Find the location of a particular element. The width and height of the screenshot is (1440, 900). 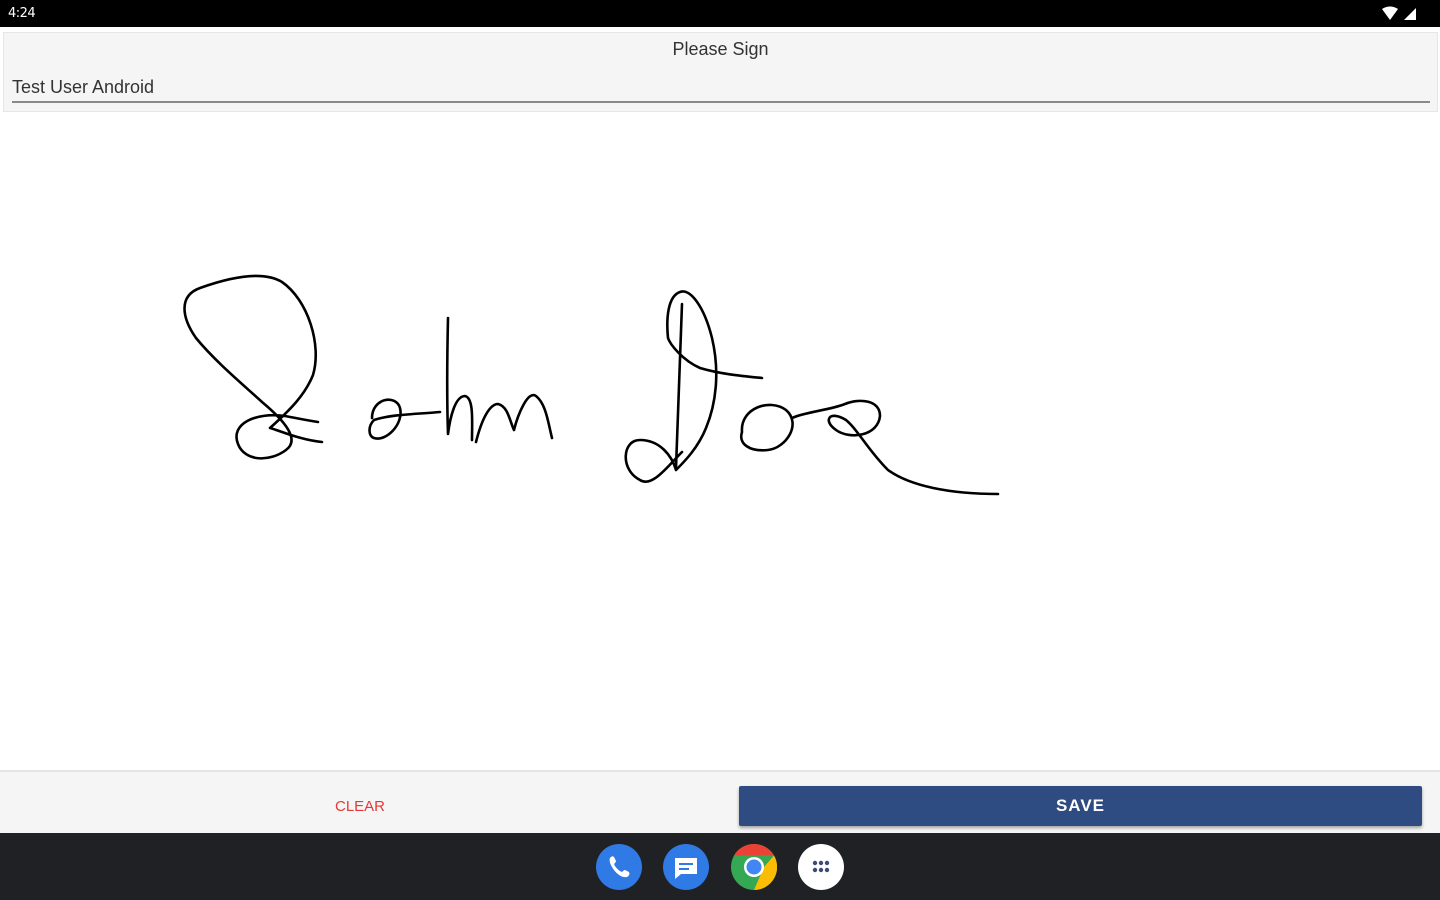

chrome-icon is located at coordinates (754, 867).